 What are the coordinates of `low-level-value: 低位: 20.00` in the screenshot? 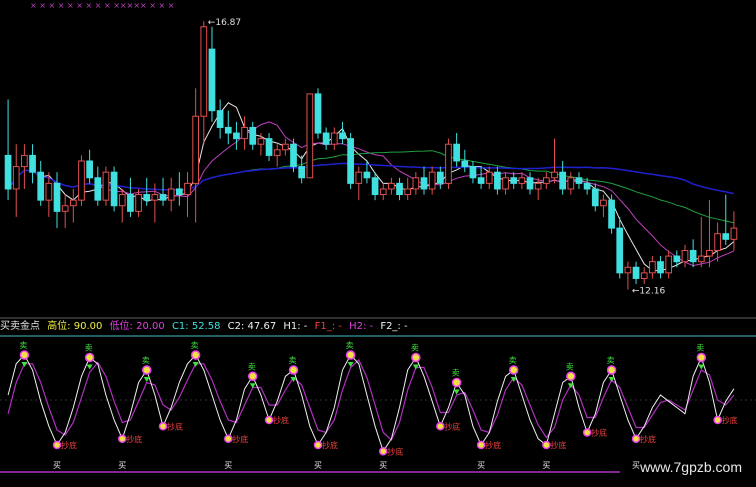 It's located at (137, 326).